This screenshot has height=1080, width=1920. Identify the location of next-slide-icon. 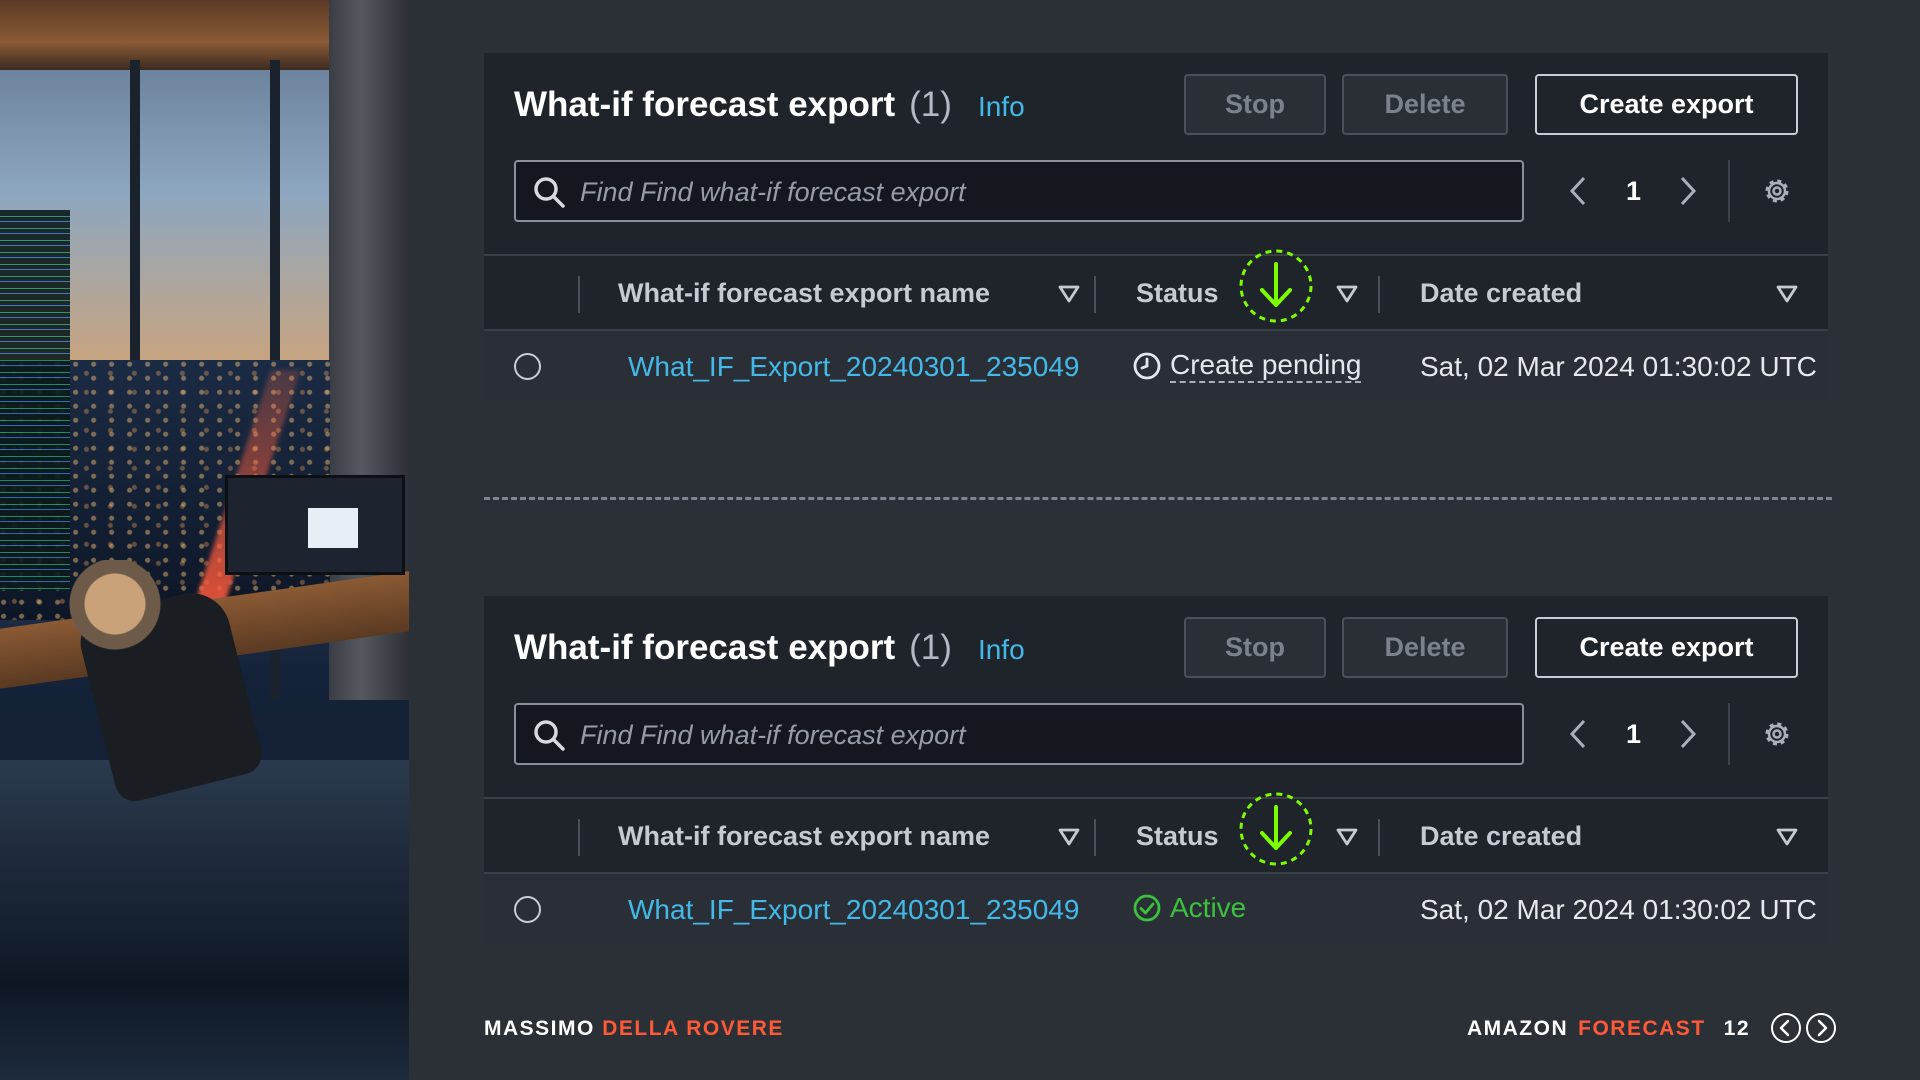
(1821, 1028).